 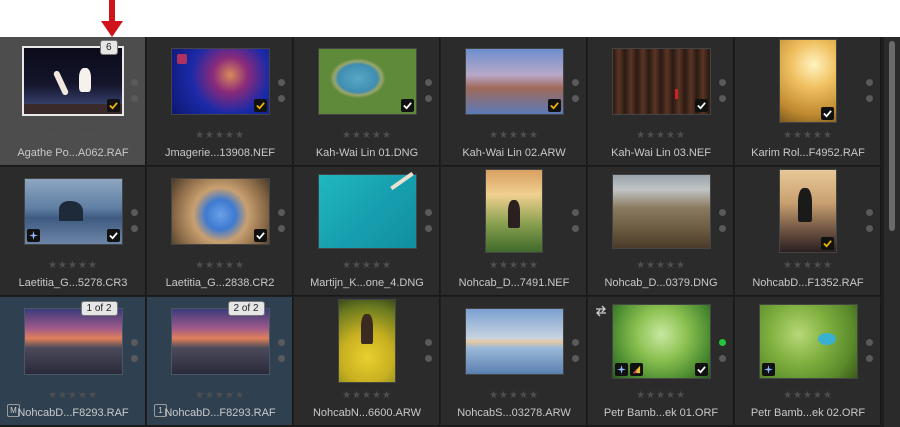 I want to click on photo-thumbnail: 6, so click(x=73, y=77).